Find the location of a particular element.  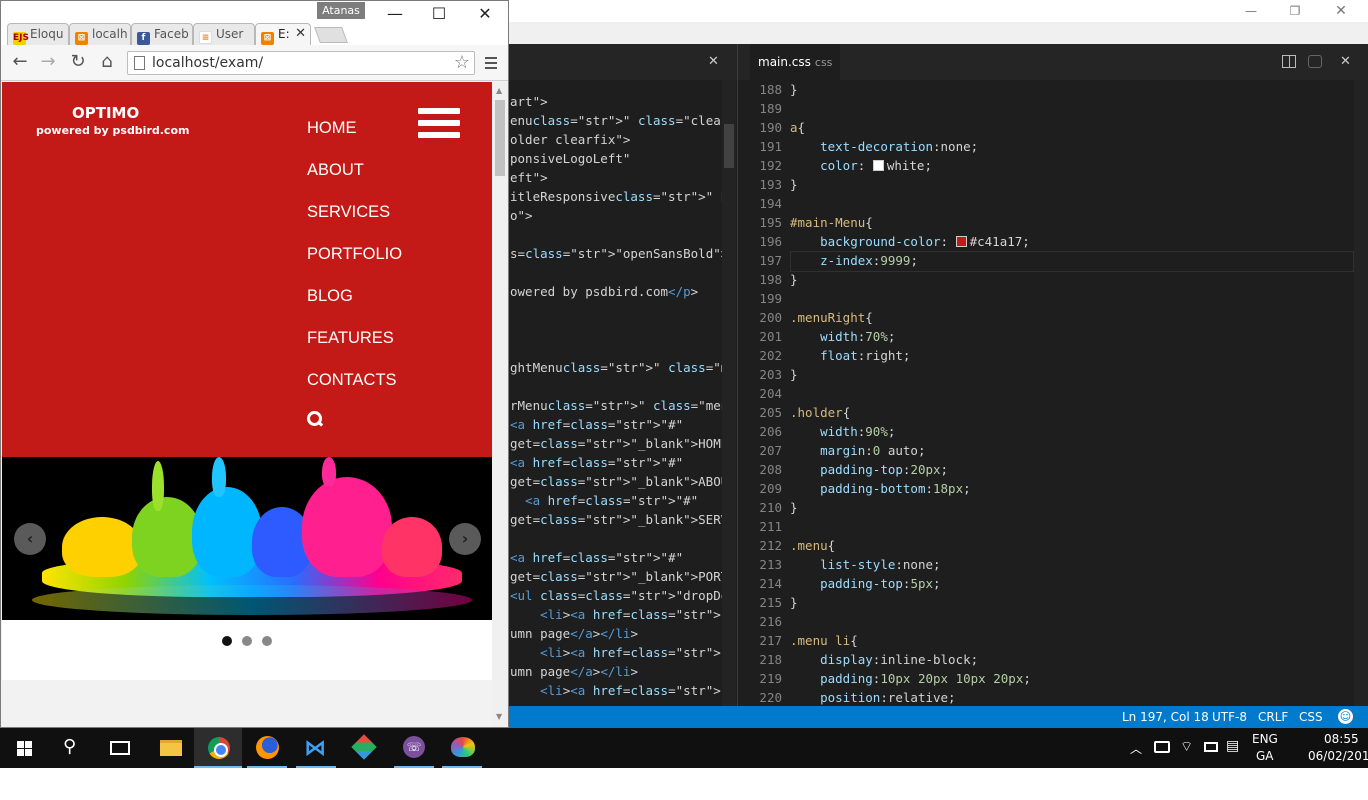

nav-item-blog: BLOG is located at coordinates (354, 307).